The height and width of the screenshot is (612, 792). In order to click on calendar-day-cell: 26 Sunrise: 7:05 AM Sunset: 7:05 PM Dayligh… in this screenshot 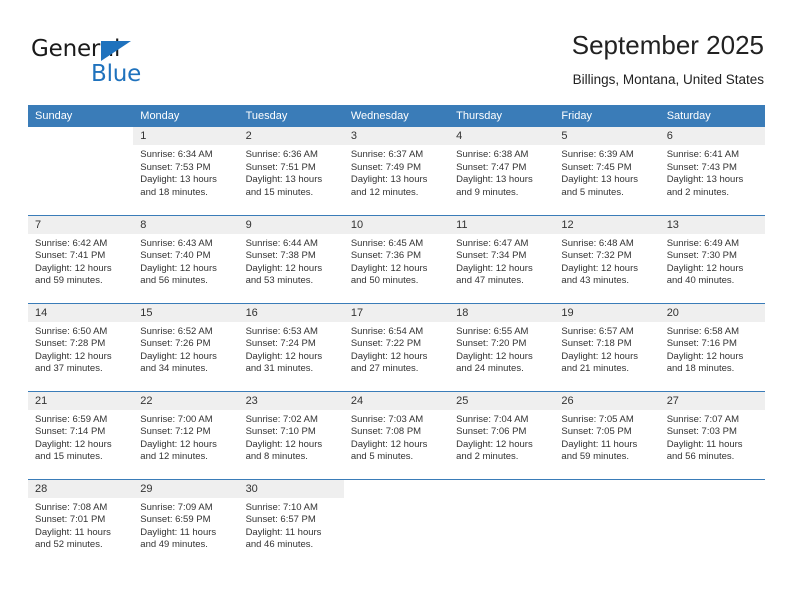, I will do `click(607, 434)`.